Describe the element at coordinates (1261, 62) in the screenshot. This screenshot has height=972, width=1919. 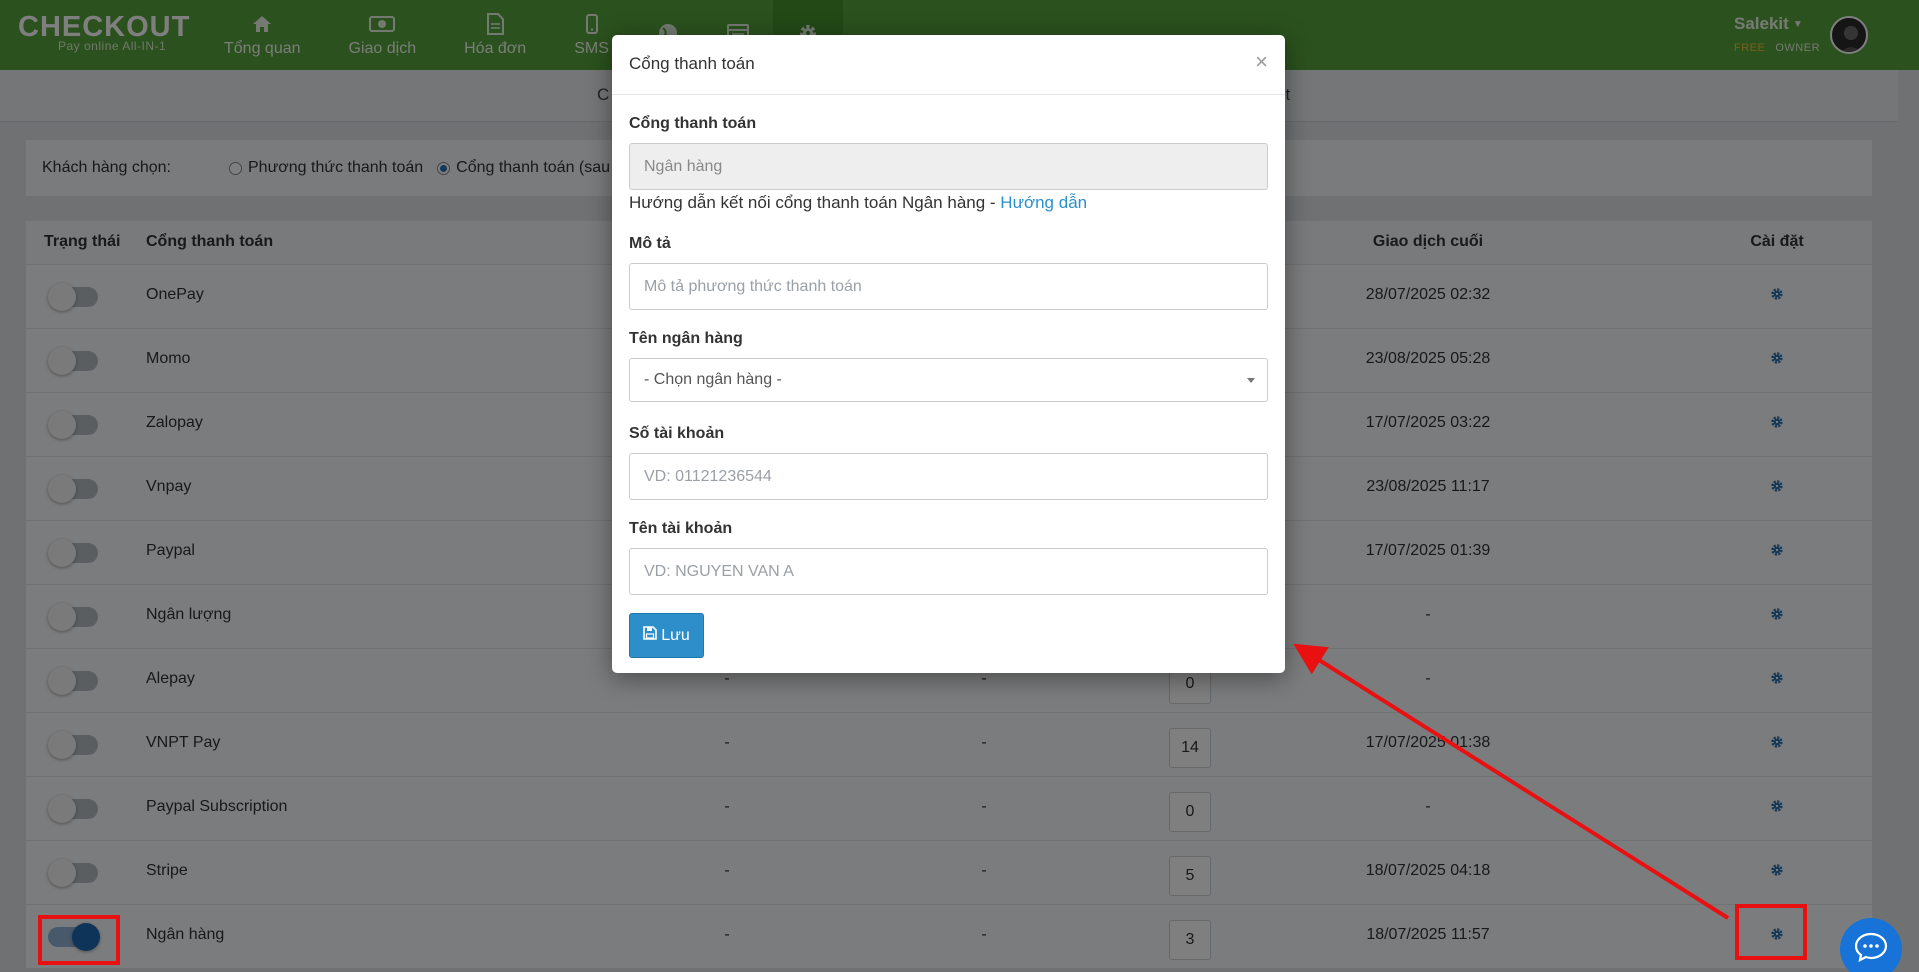
I see `close-icon: ×` at that location.